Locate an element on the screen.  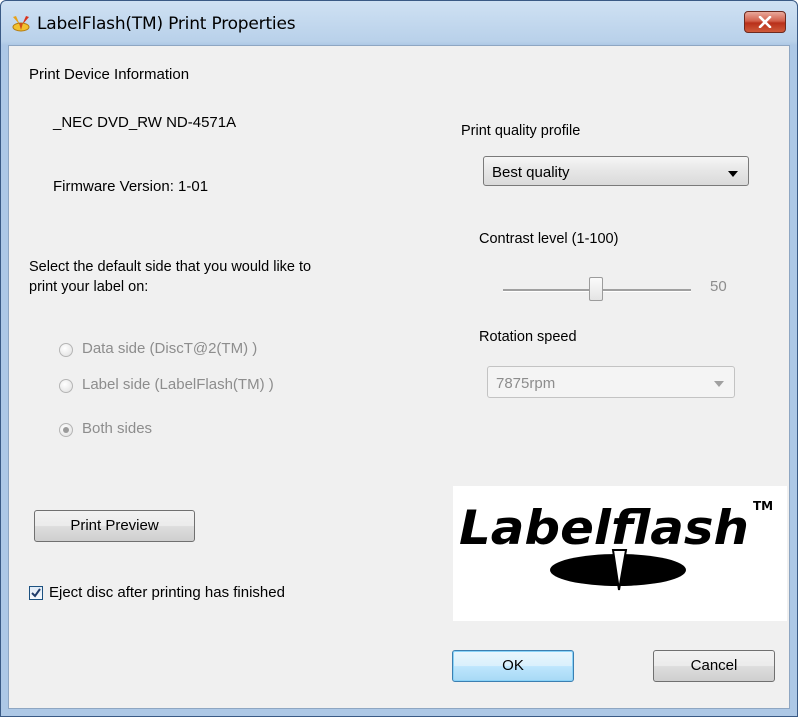
eject-checkbox is located at coordinates (36, 593).